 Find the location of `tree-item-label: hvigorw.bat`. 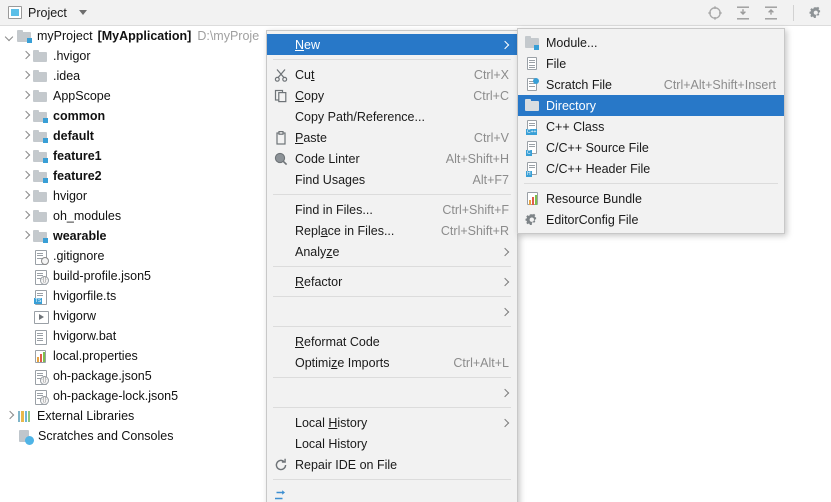

tree-item-label: hvigorw.bat is located at coordinates (85, 336).